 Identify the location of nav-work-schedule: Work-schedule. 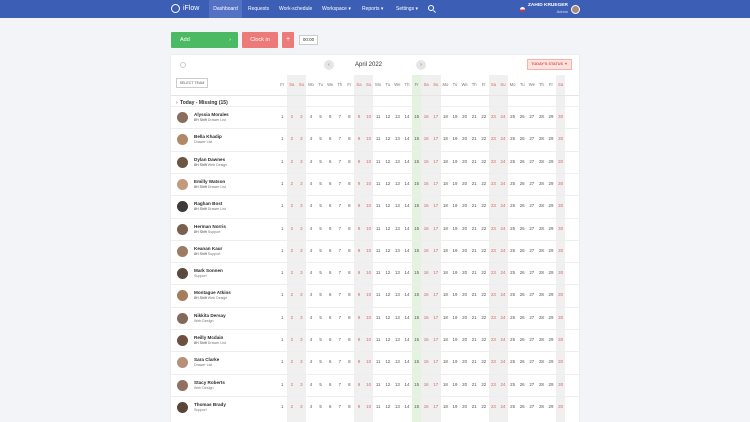
(295, 9).